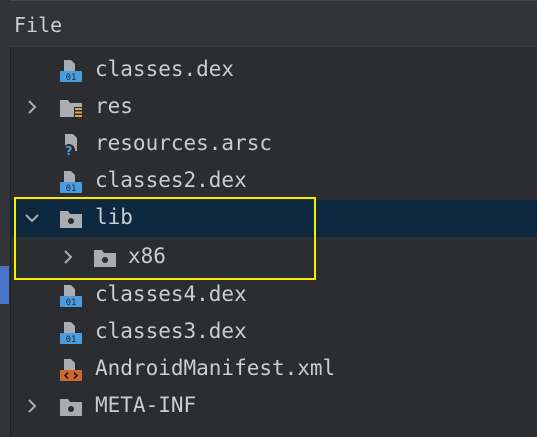 The image size is (537, 437). I want to click on tree-item-label: classes.dex, so click(165, 69).